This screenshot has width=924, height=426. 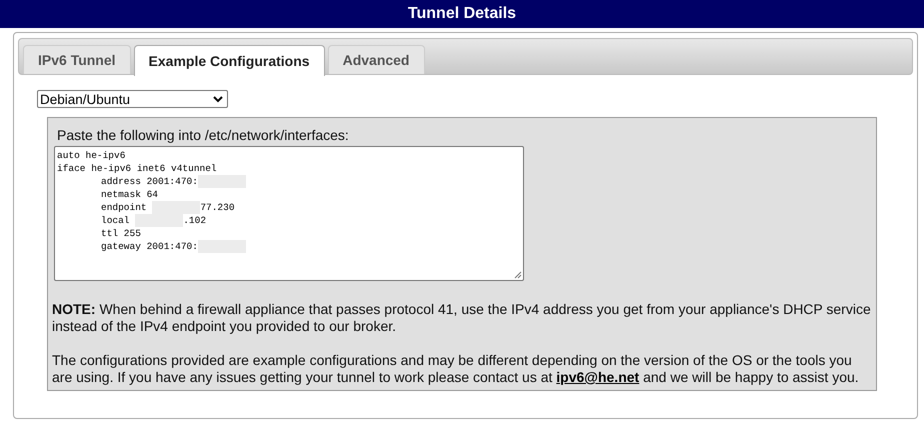 What do you see at coordinates (121, 233) in the screenshot?
I see `code-text: ttl 255` at bounding box center [121, 233].